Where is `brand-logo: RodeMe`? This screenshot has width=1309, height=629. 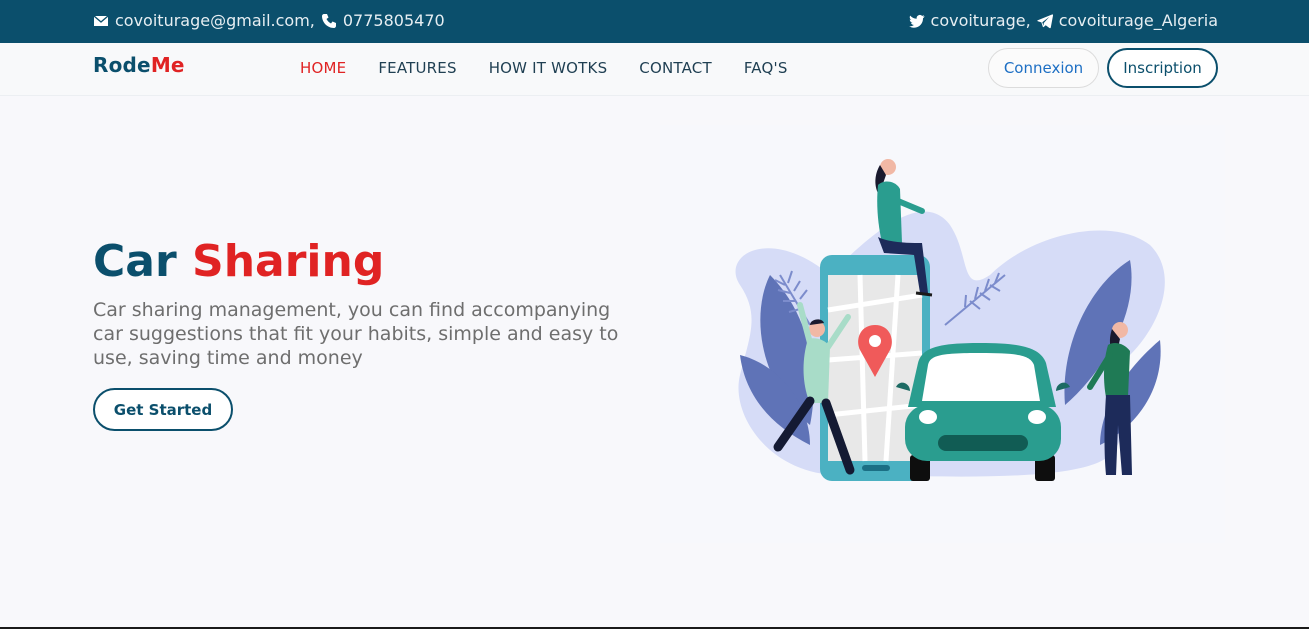 brand-logo: RodeMe is located at coordinates (139, 65).